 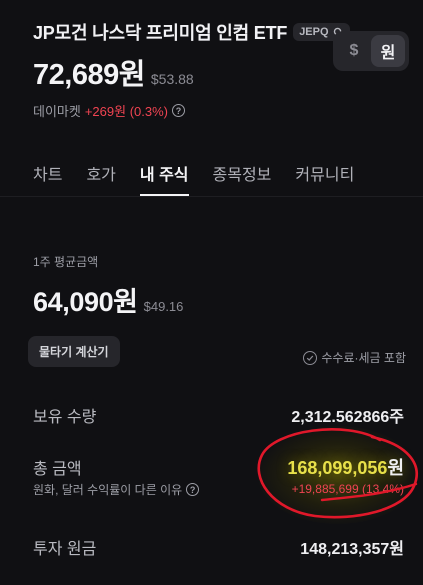 I want to click on total-value: 168,099,056원, so click(x=345, y=467).